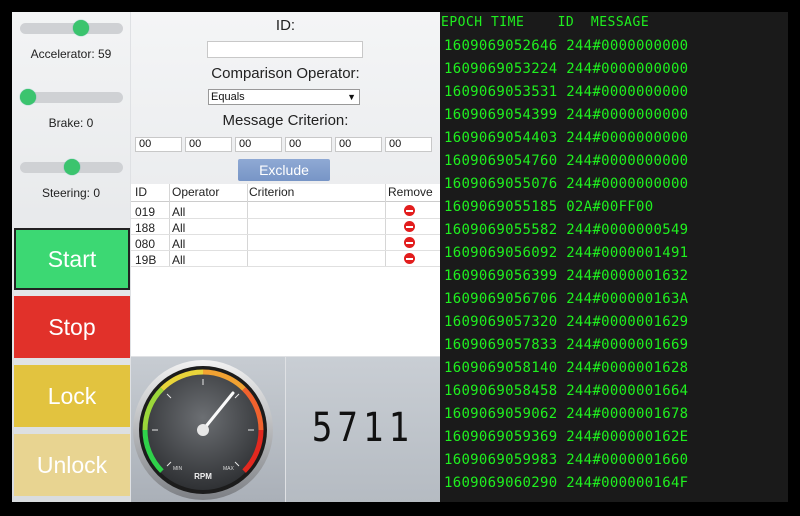 The image size is (800, 516). What do you see at coordinates (284, 97) in the screenshot?
I see `operator-select: Equals ▼` at bounding box center [284, 97].